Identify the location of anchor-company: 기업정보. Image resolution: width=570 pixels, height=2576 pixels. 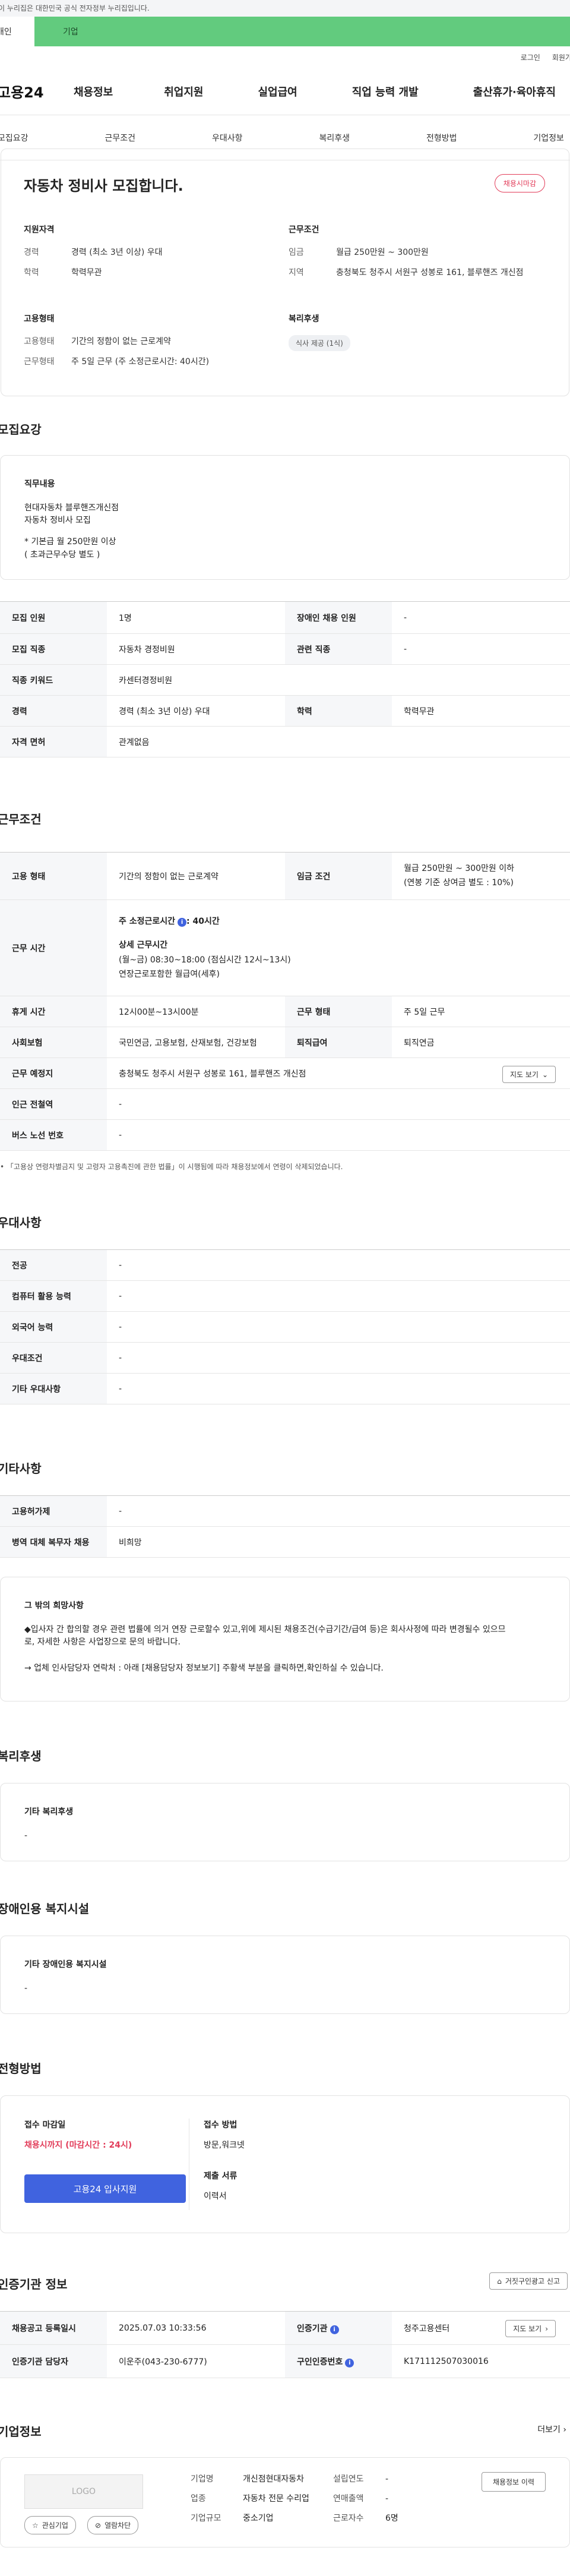
(548, 138).